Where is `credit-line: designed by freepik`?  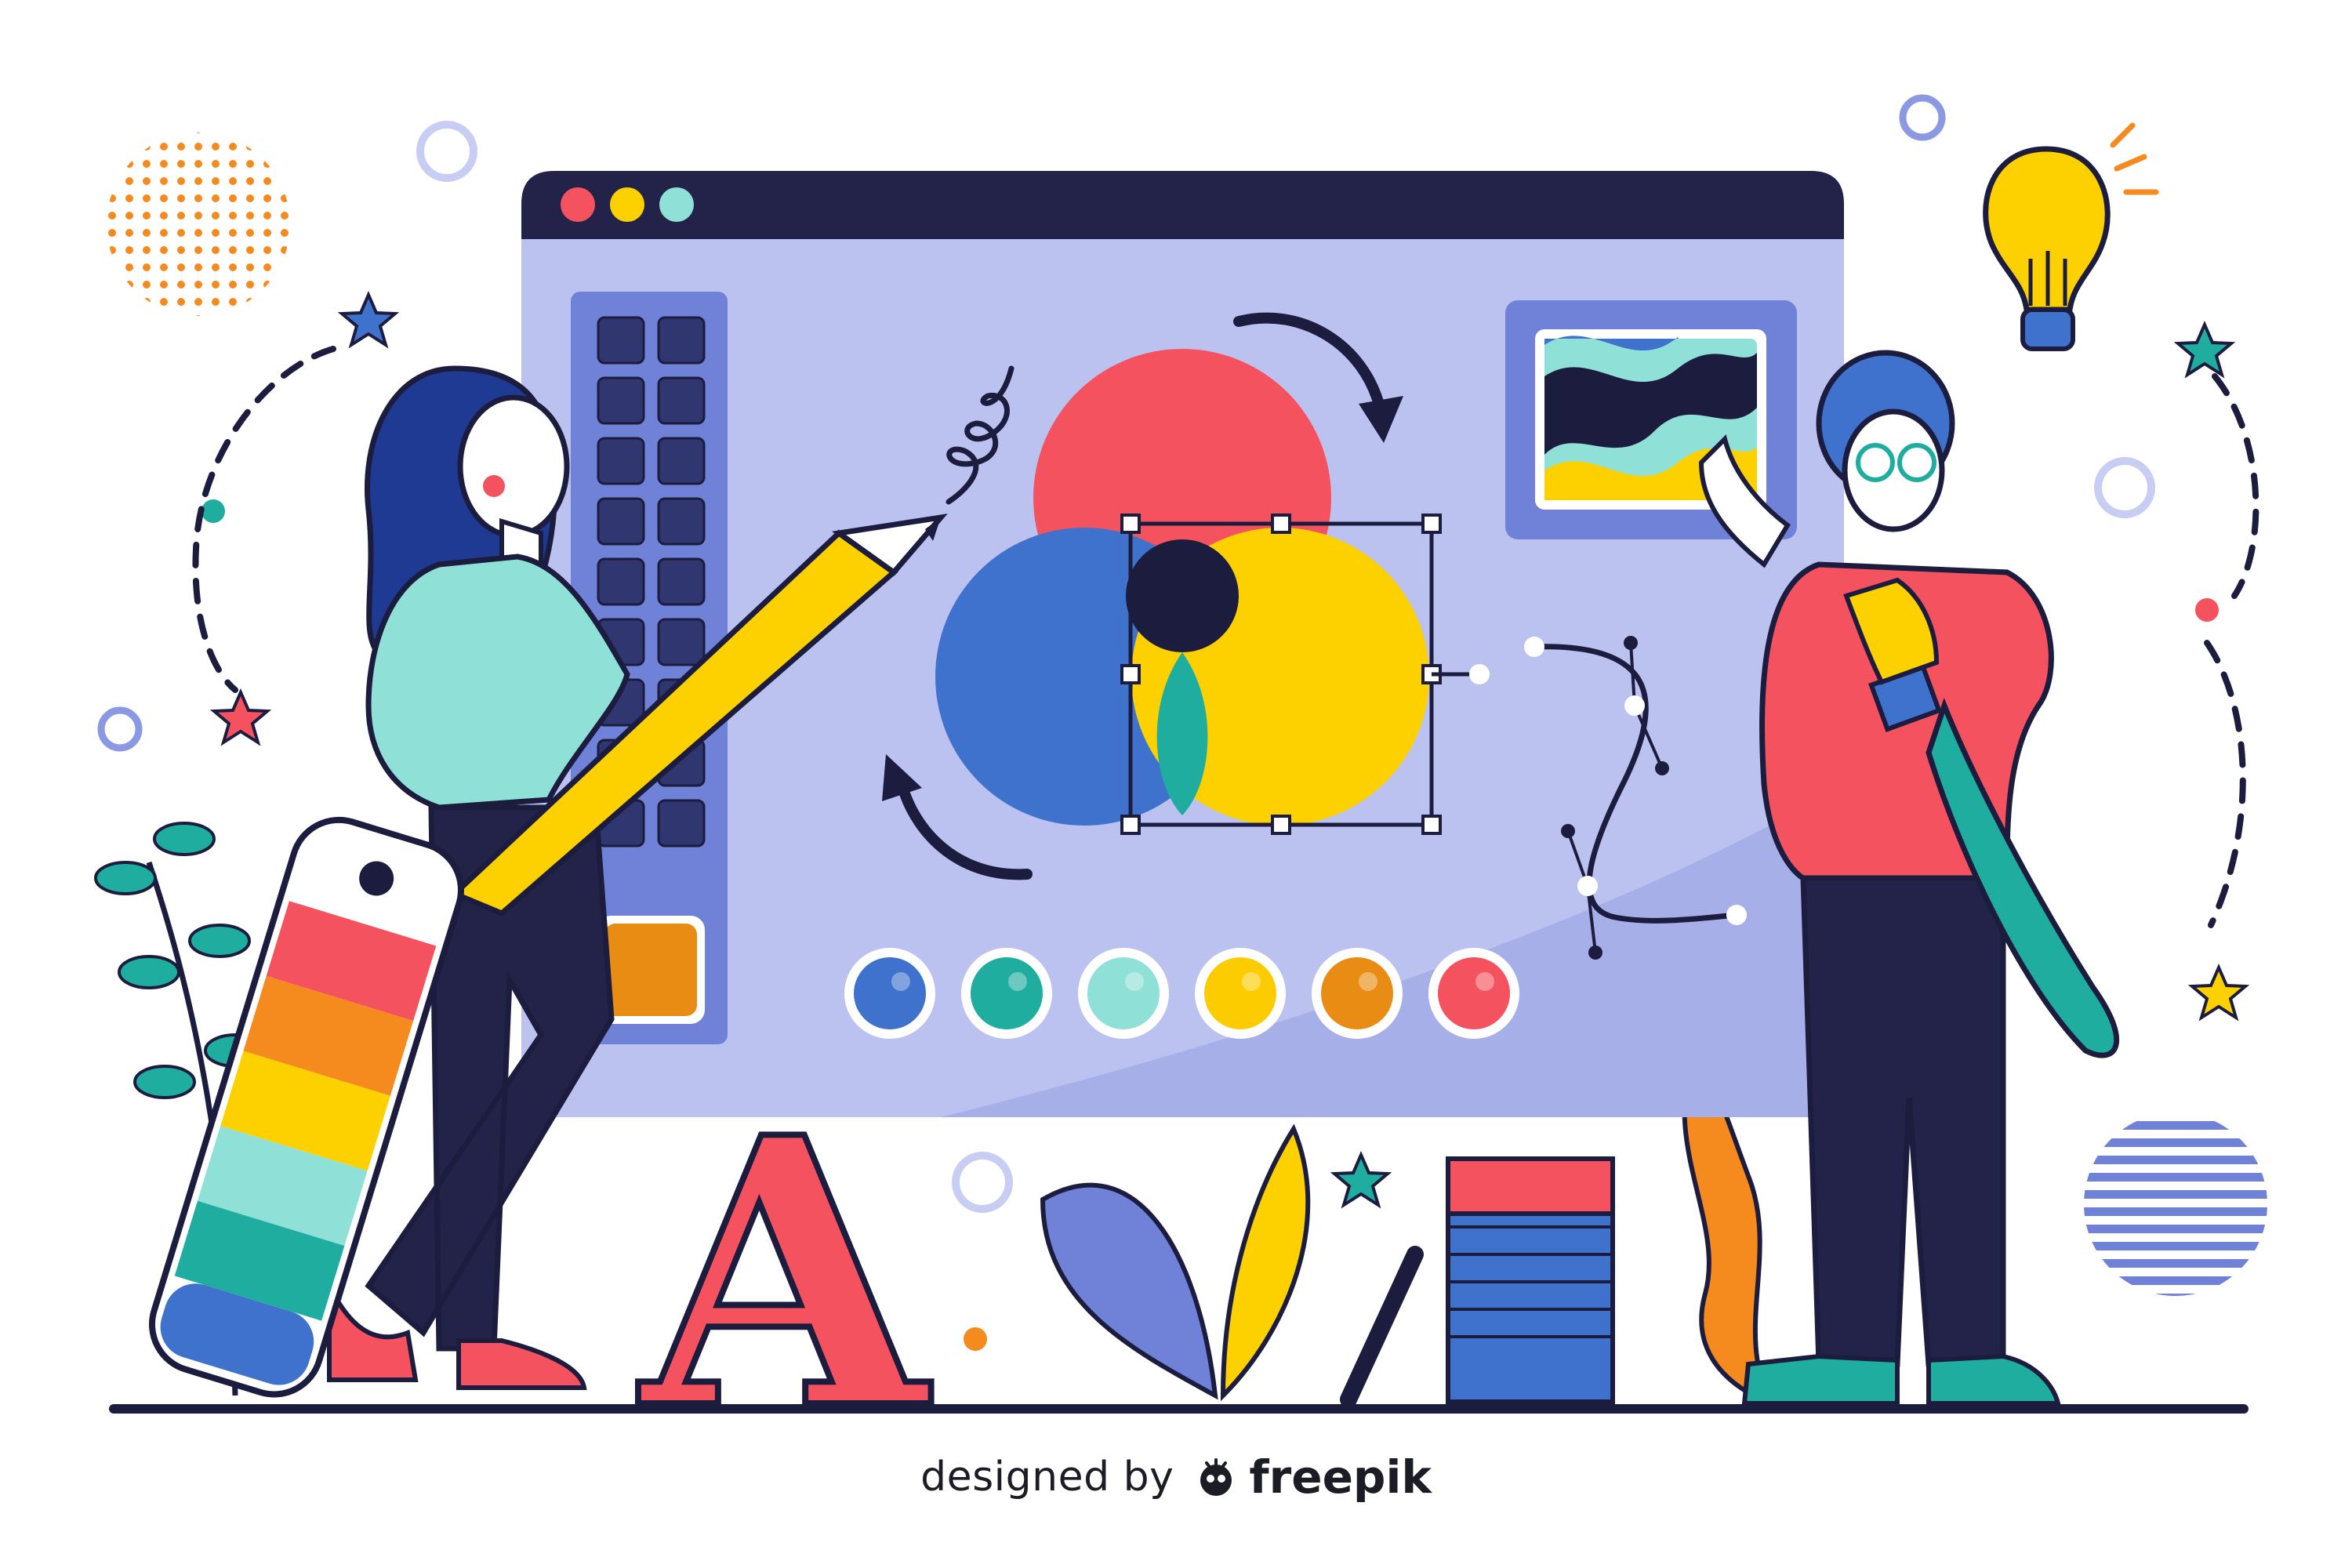
credit-line: designed by freepik is located at coordinates (1176, 1477).